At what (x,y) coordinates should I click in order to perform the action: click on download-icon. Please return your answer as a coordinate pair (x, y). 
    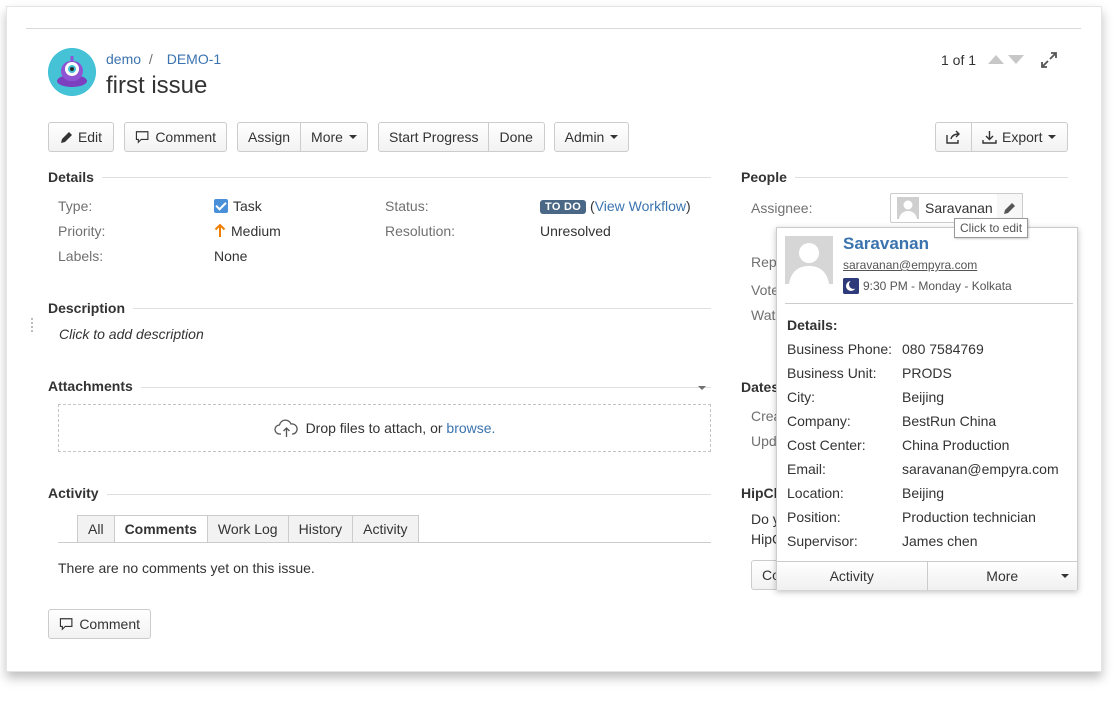
    Looking at the image, I should click on (989, 137).